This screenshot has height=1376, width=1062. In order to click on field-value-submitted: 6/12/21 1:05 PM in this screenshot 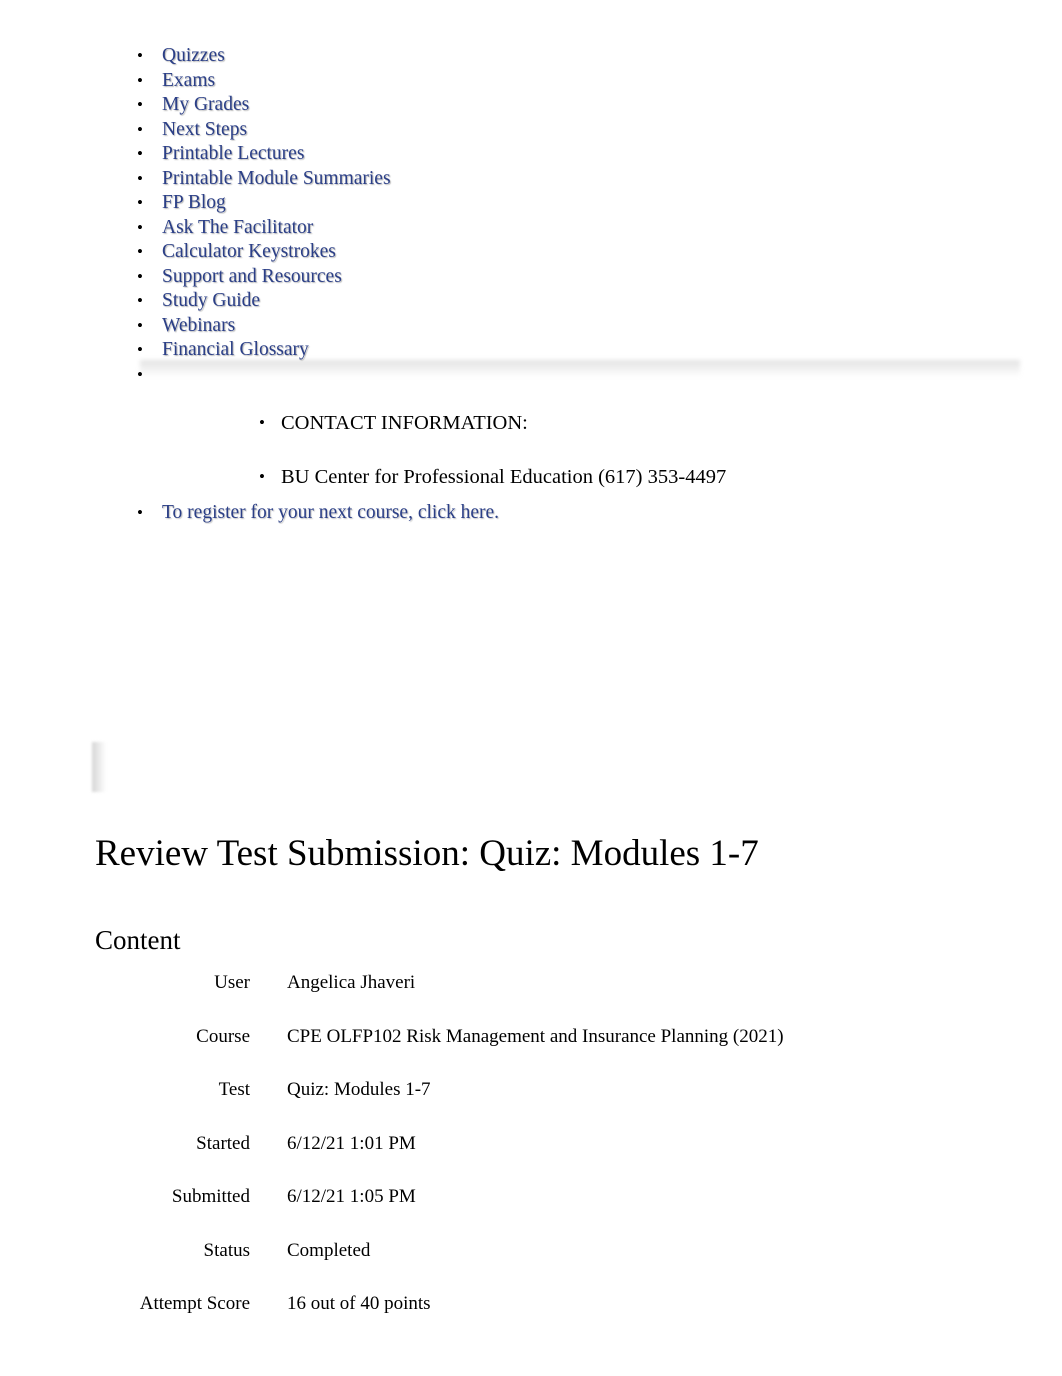, I will do `click(351, 1196)`.